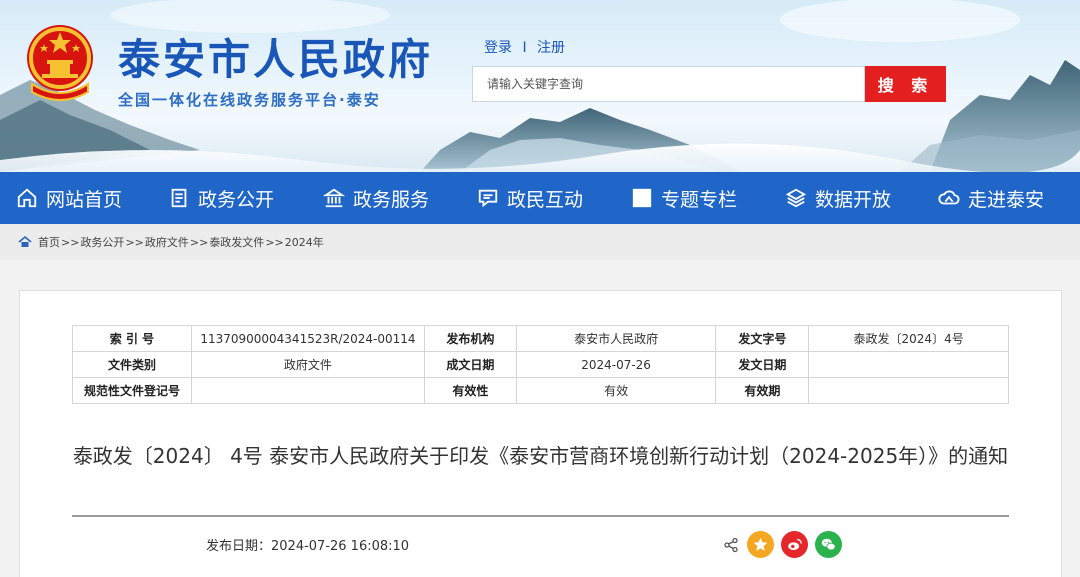 The image size is (1080, 577). Describe the element at coordinates (334, 198) in the screenshot. I see `building-icon` at that location.